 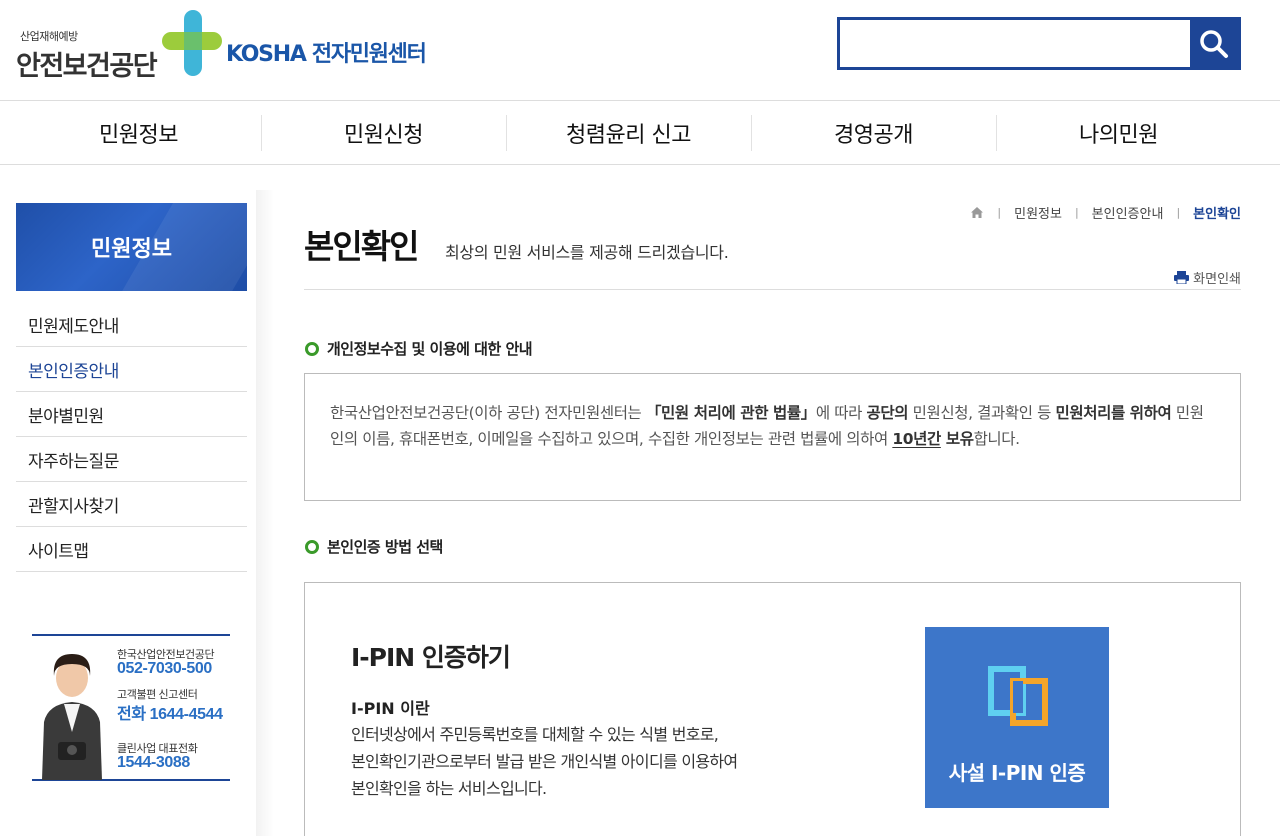 What do you see at coordinates (873, 132) in the screenshot?
I see `gnb-item-disclosure: 경영공개` at bounding box center [873, 132].